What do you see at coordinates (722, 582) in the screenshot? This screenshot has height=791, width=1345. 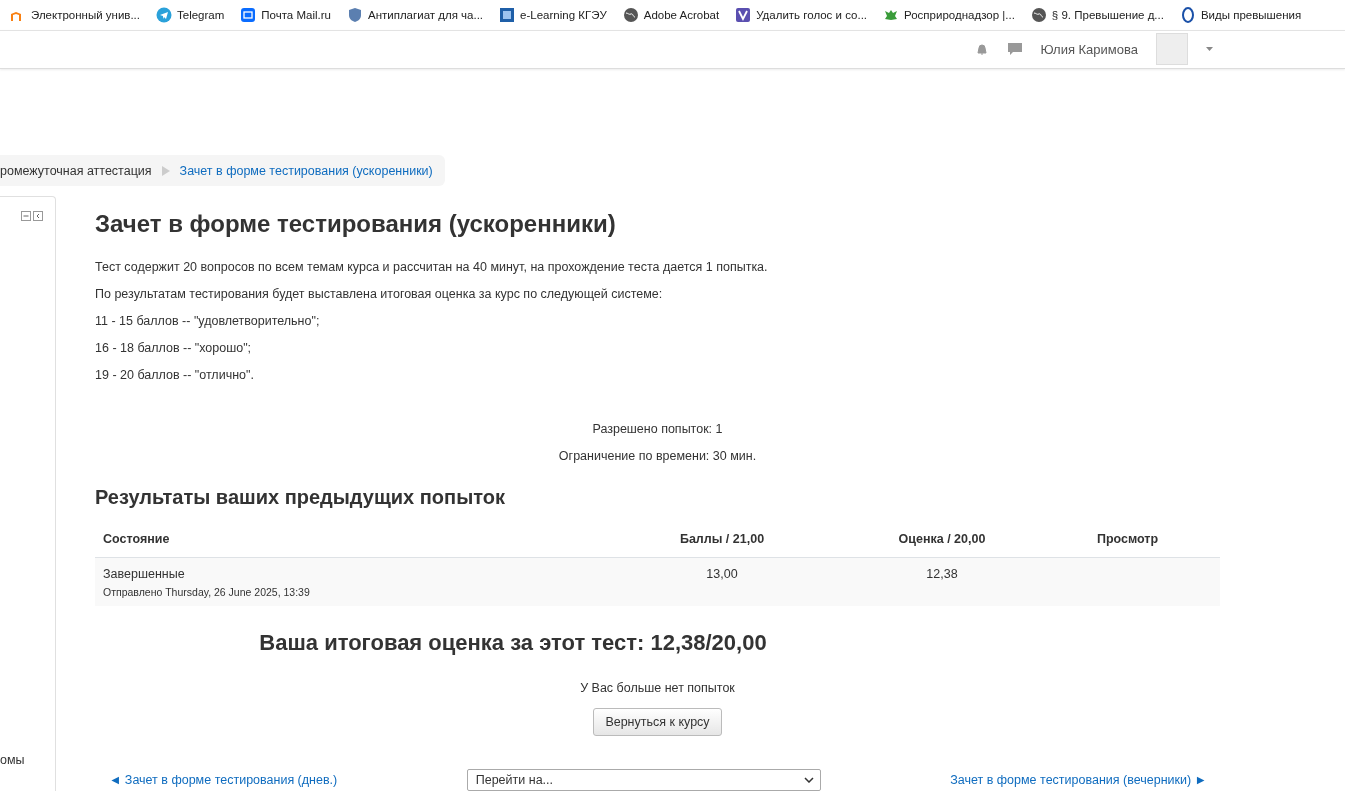 I see `table-cell: 13,00` at bounding box center [722, 582].